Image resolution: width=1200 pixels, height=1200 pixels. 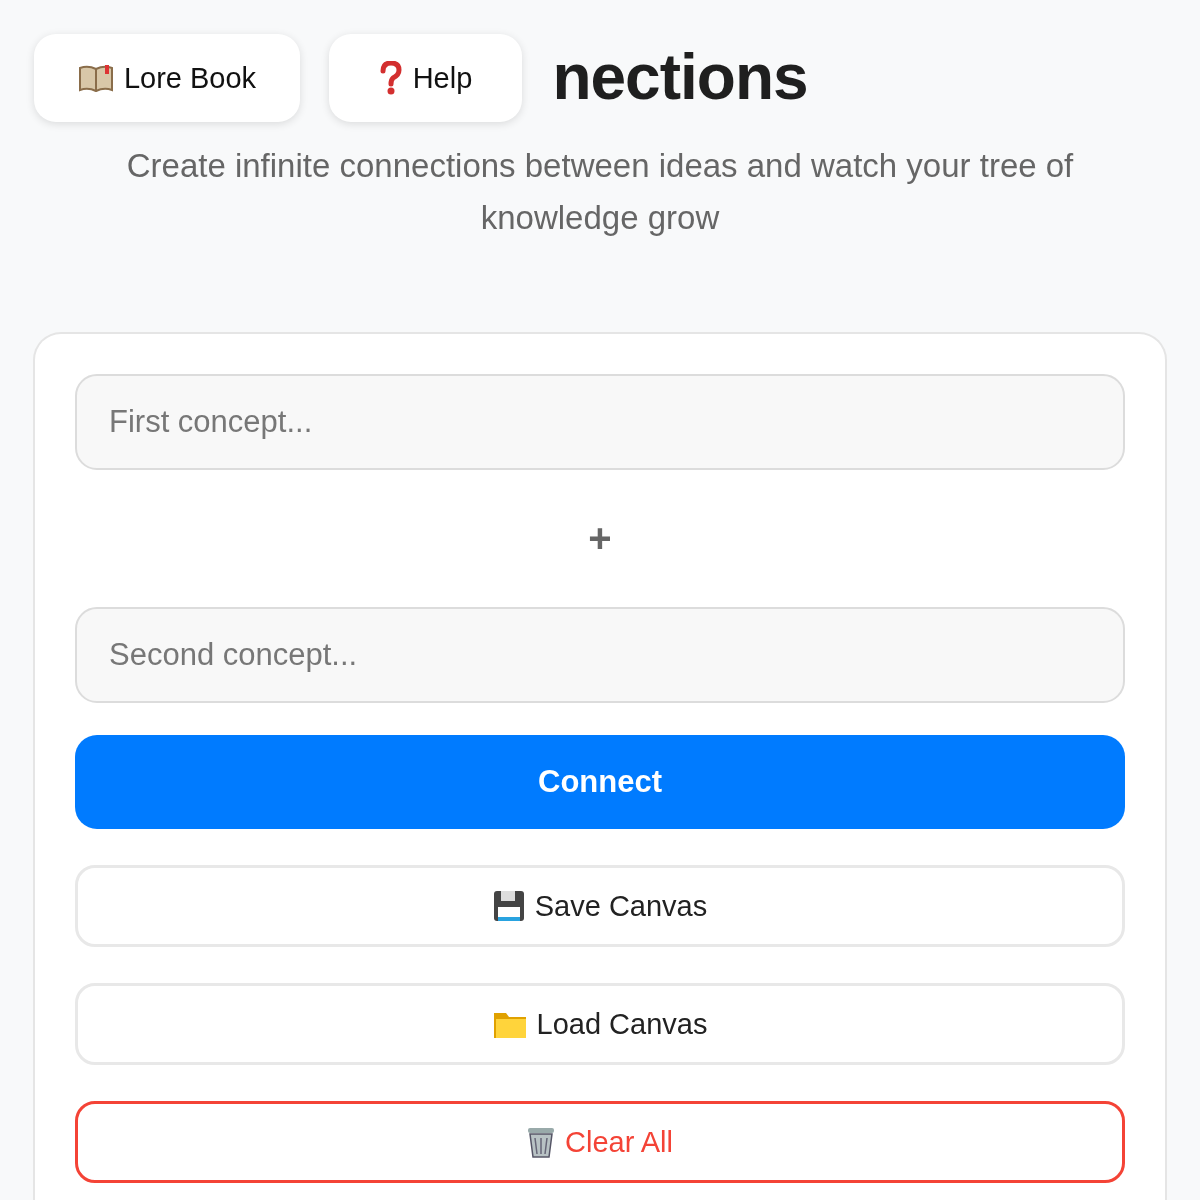 I want to click on canvas-button: Save Canvas, so click(x=600, y=906).